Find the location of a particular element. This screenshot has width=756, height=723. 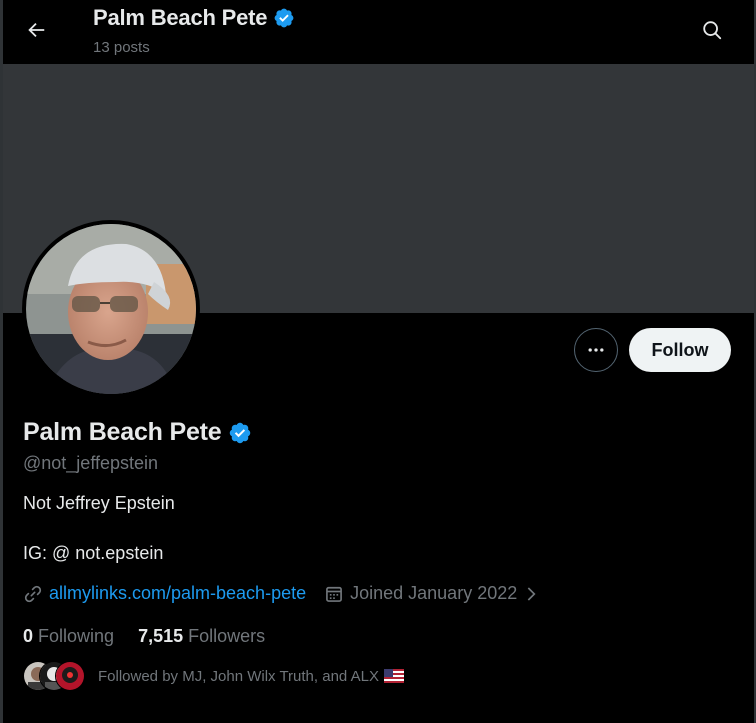

following-count: 0 is located at coordinates (28, 636).